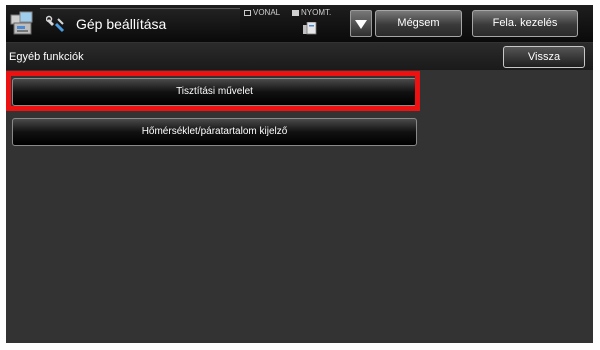 The height and width of the screenshot is (350, 600). Describe the element at coordinates (55, 24) in the screenshot. I see `settings-icon` at that location.